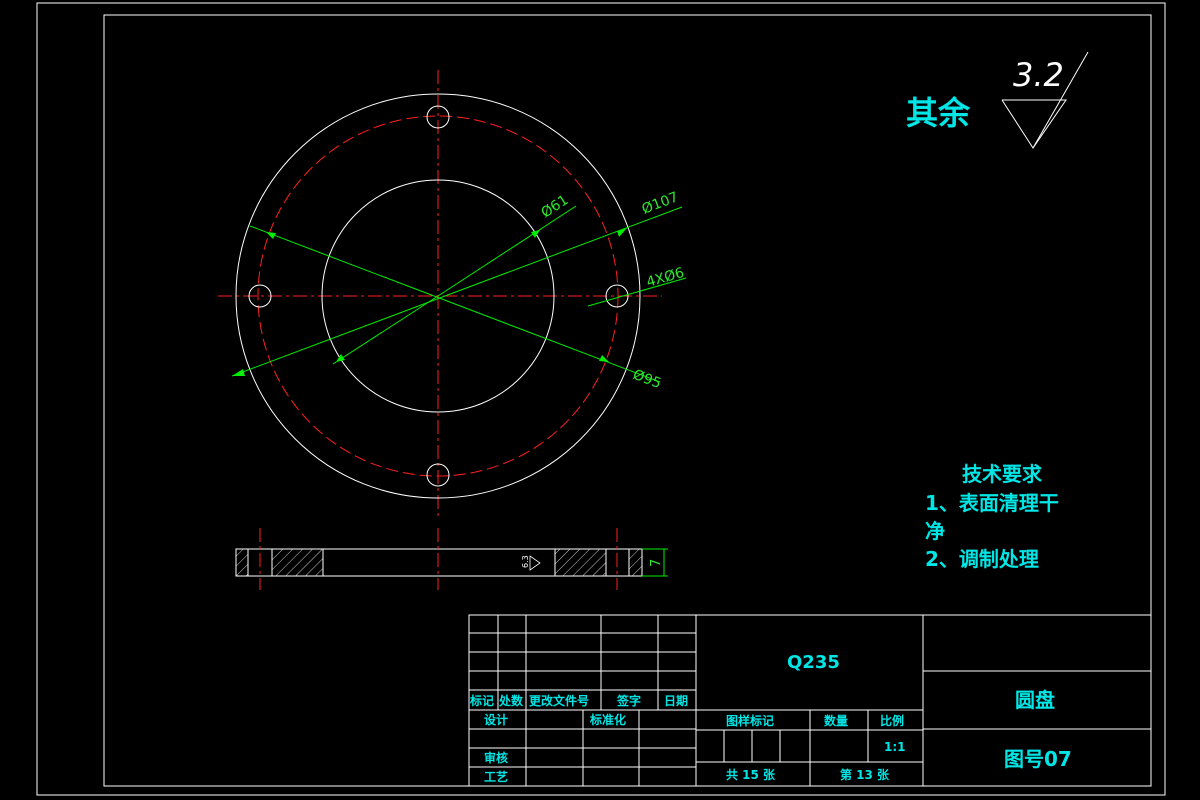 This screenshot has width=1200, height=800. What do you see at coordinates (607, 719) in the screenshot?
I see `label-standardize: 标准化` at bounding box center [607, 719].